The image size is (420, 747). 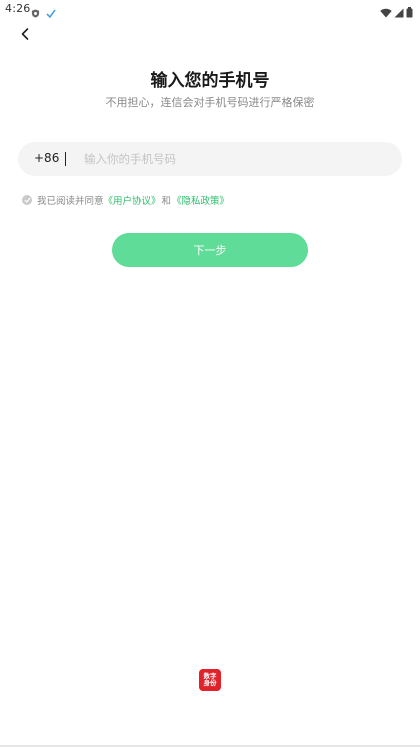 What do you see at coordinates (399, 12) in the screenshot?
I see `signal-icon` at bounding box center [399, 12].